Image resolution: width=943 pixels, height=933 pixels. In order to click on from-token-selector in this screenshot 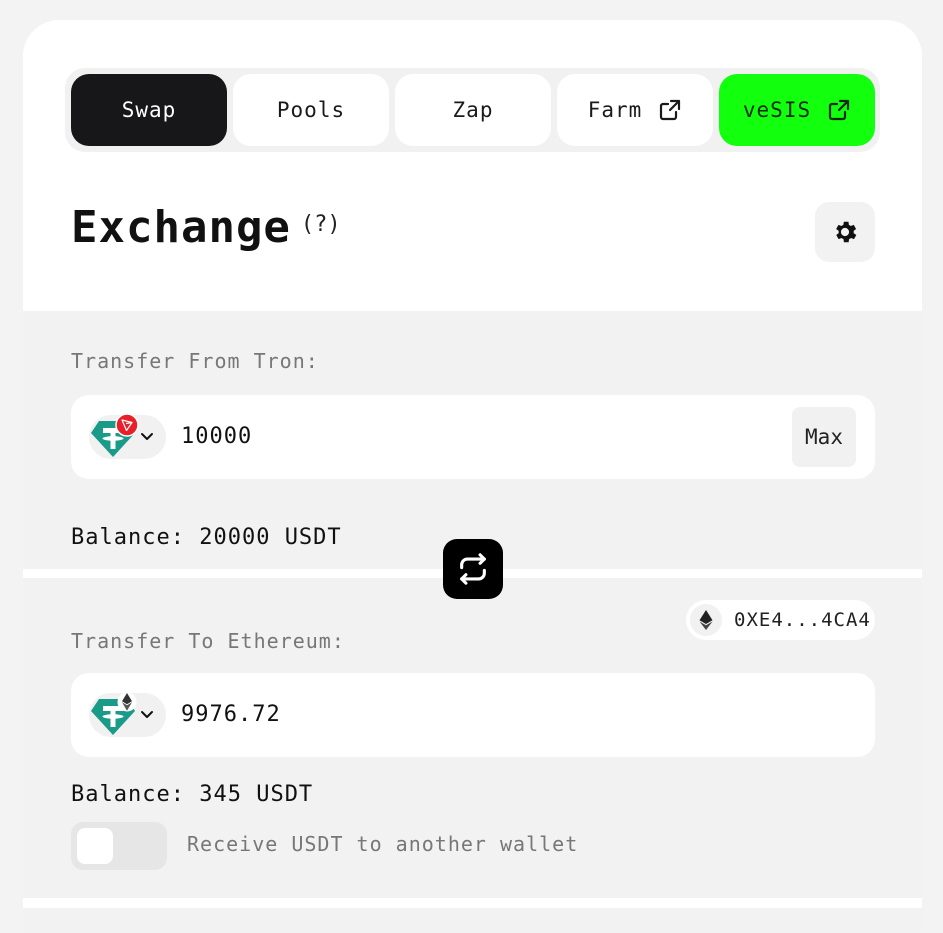, I will do `click(127, 436)`.